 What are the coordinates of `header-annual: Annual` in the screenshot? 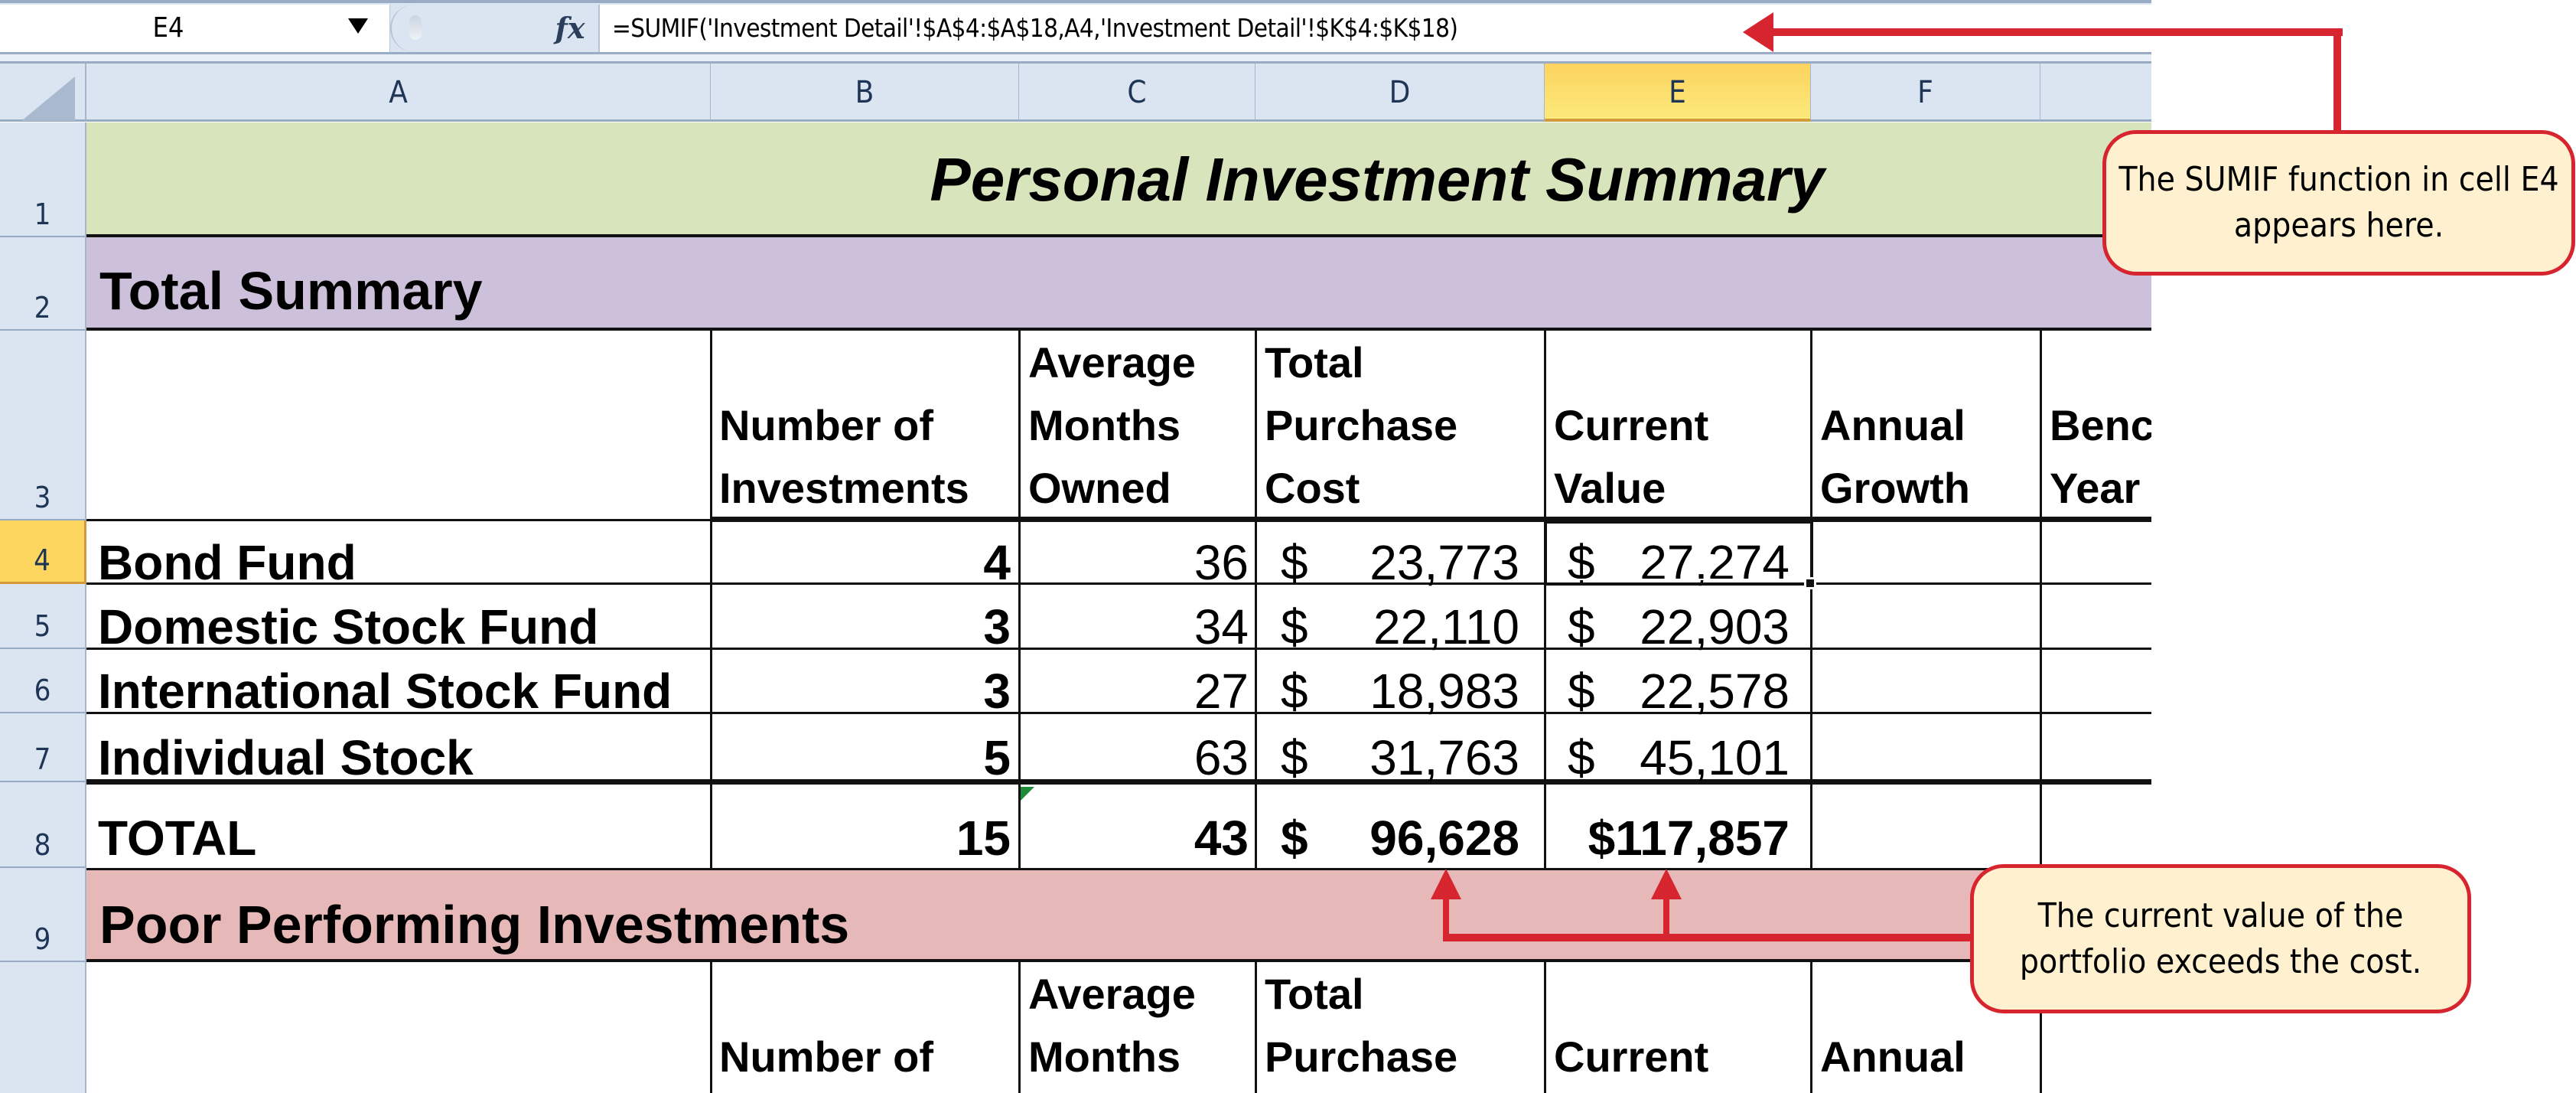 It's located at (1930, 1057).